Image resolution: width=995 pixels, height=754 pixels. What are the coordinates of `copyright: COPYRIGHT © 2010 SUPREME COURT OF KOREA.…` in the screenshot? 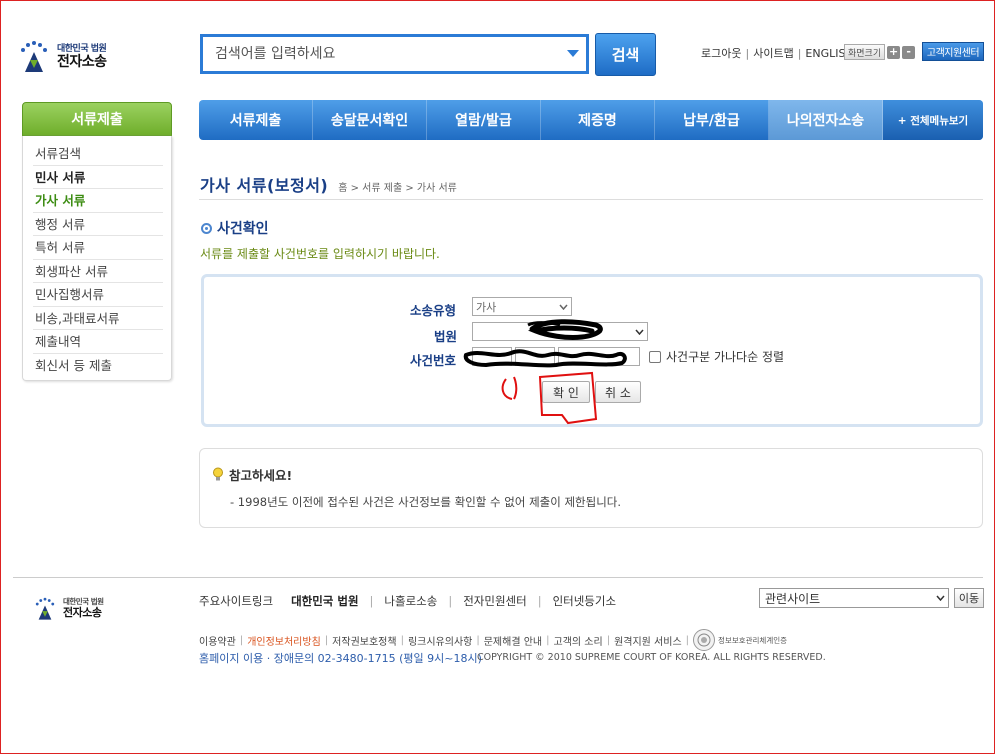 It's located at (651, 657).